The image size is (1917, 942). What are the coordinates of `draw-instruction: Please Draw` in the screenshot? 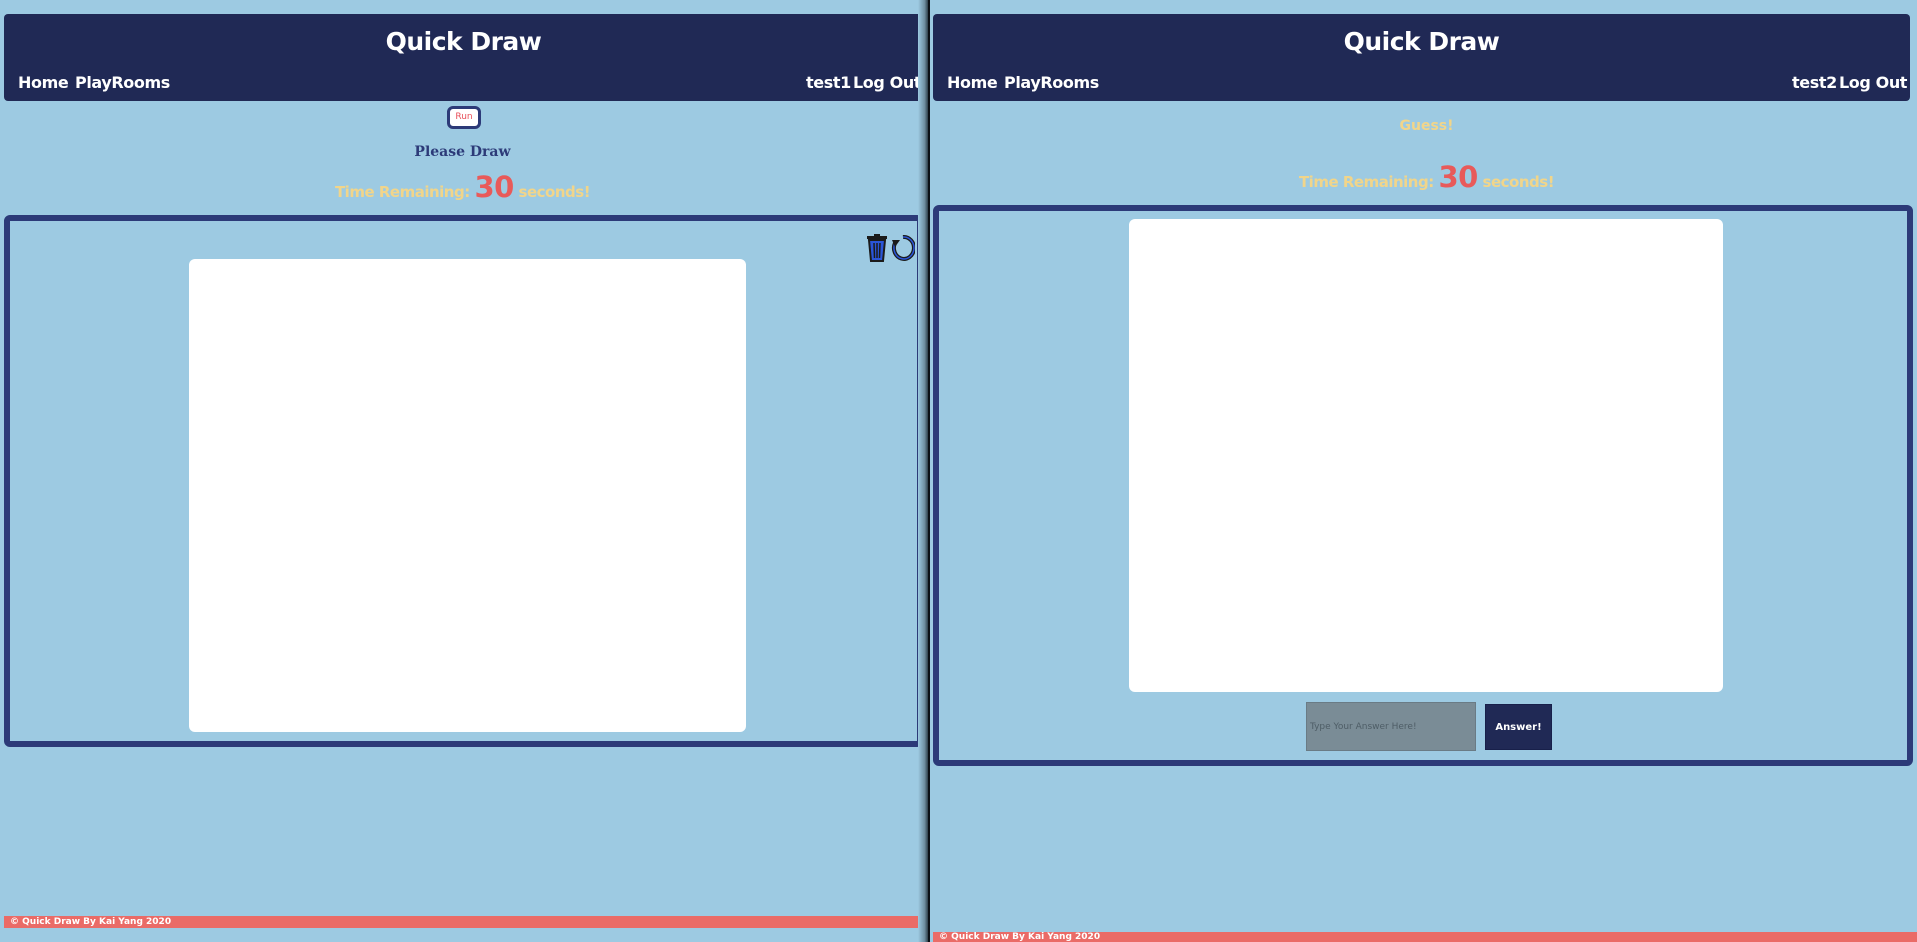 It's located at (462, 152).